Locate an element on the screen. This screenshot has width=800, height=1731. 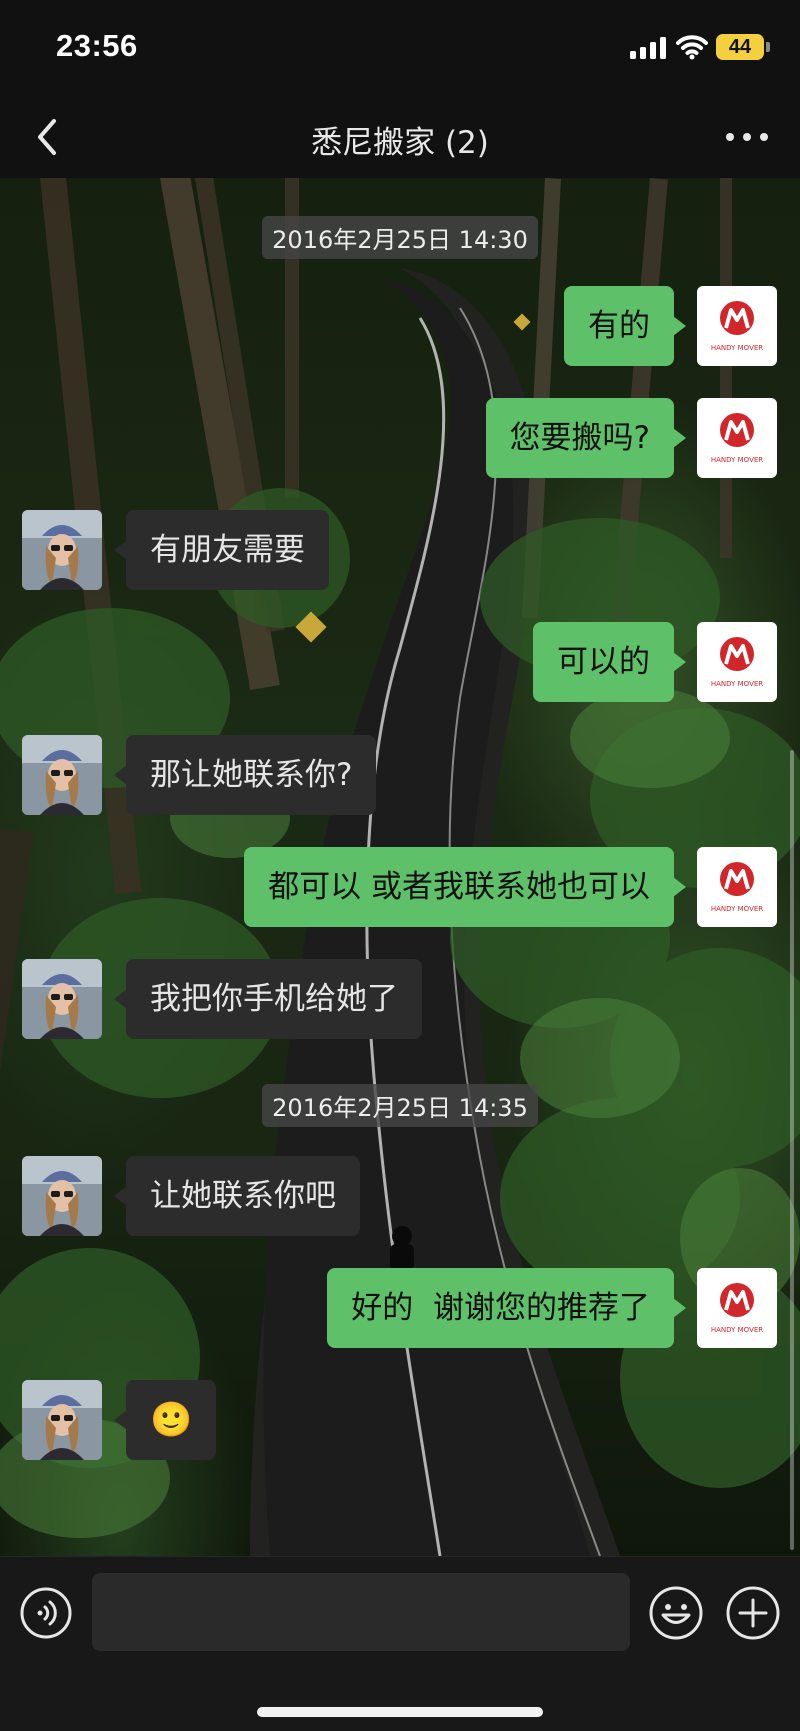
status-time: 23:56 is located at coordinates (97, 45).